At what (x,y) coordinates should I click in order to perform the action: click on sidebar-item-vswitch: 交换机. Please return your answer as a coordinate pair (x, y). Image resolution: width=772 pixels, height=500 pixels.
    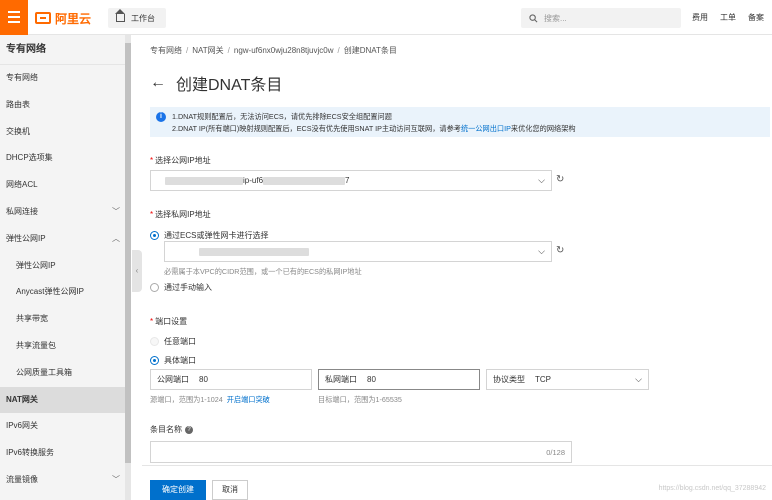
    Looking at the image, I should click on (62, 132).